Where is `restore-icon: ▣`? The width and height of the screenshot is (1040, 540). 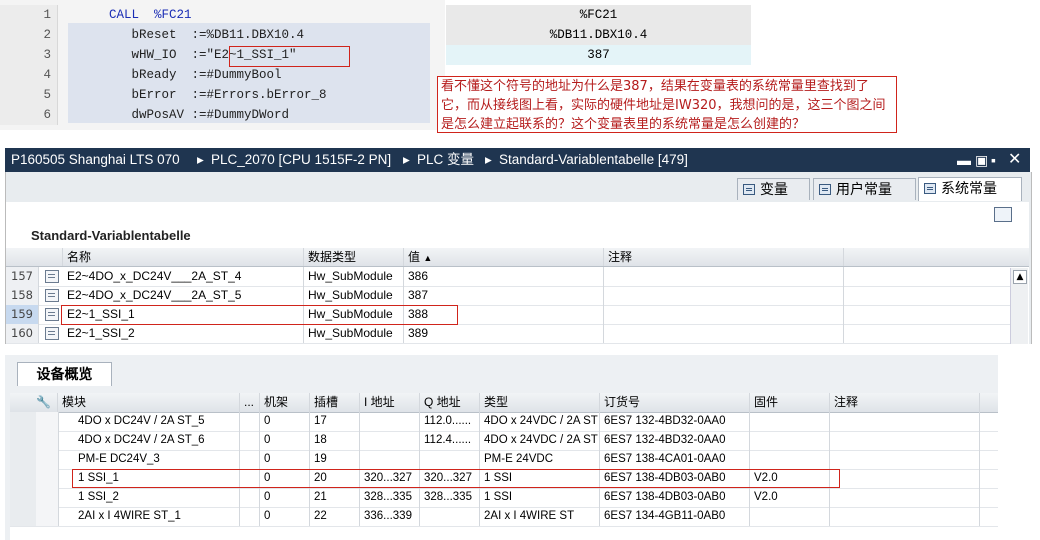 restore-icon: ▣ is located at coordinates (981, 160).